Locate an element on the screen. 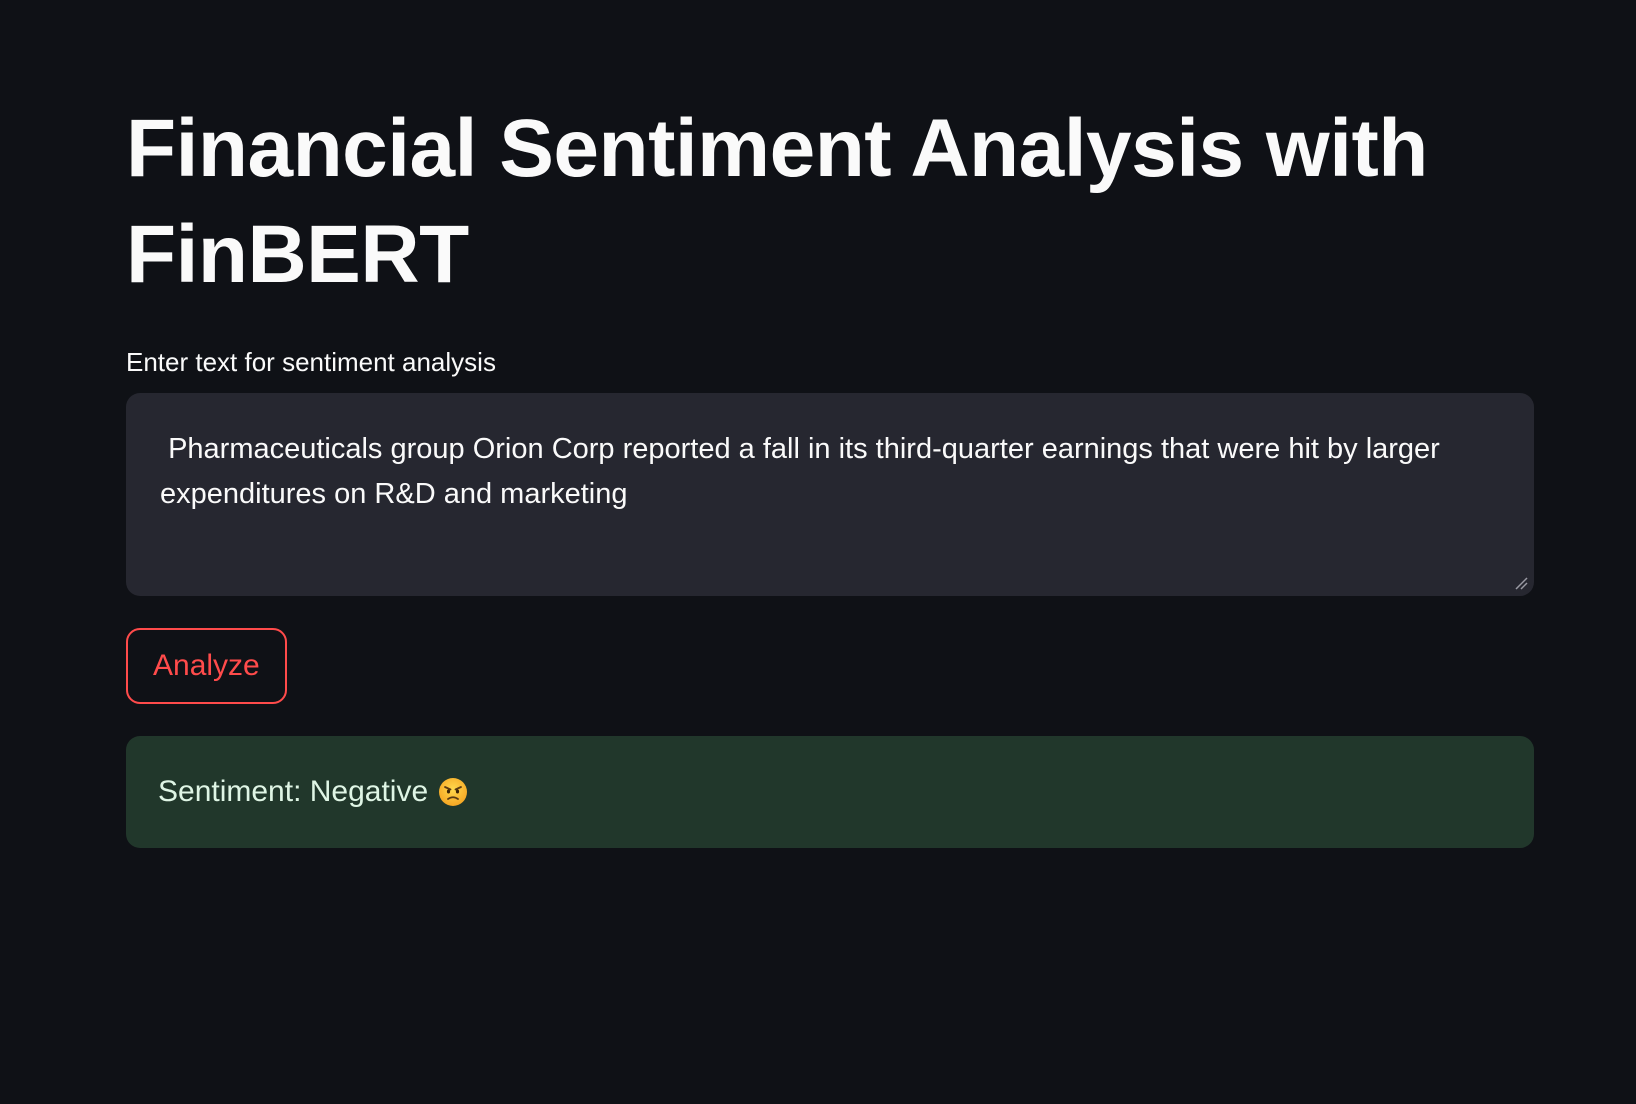 The width and height of the screenshot is (1636, 1104). angry-face-icon is located at coordinates (453, 792).